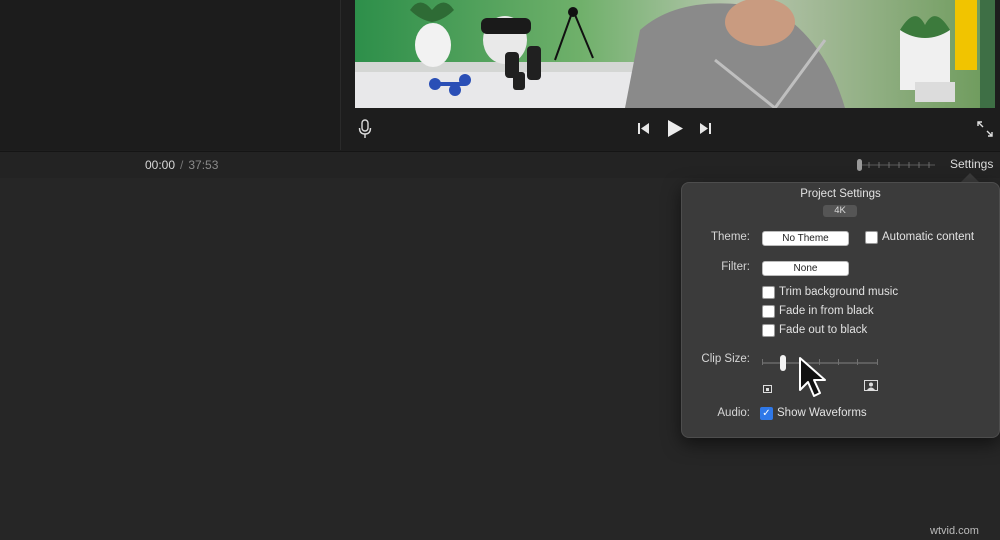 This screenshot has width=1000, height=540. What do you see at coordinates (500, 165) in the screenshot?
I see `timeline-header: 00:00 / 37:53 Settings` at bounding box center [500, 165].